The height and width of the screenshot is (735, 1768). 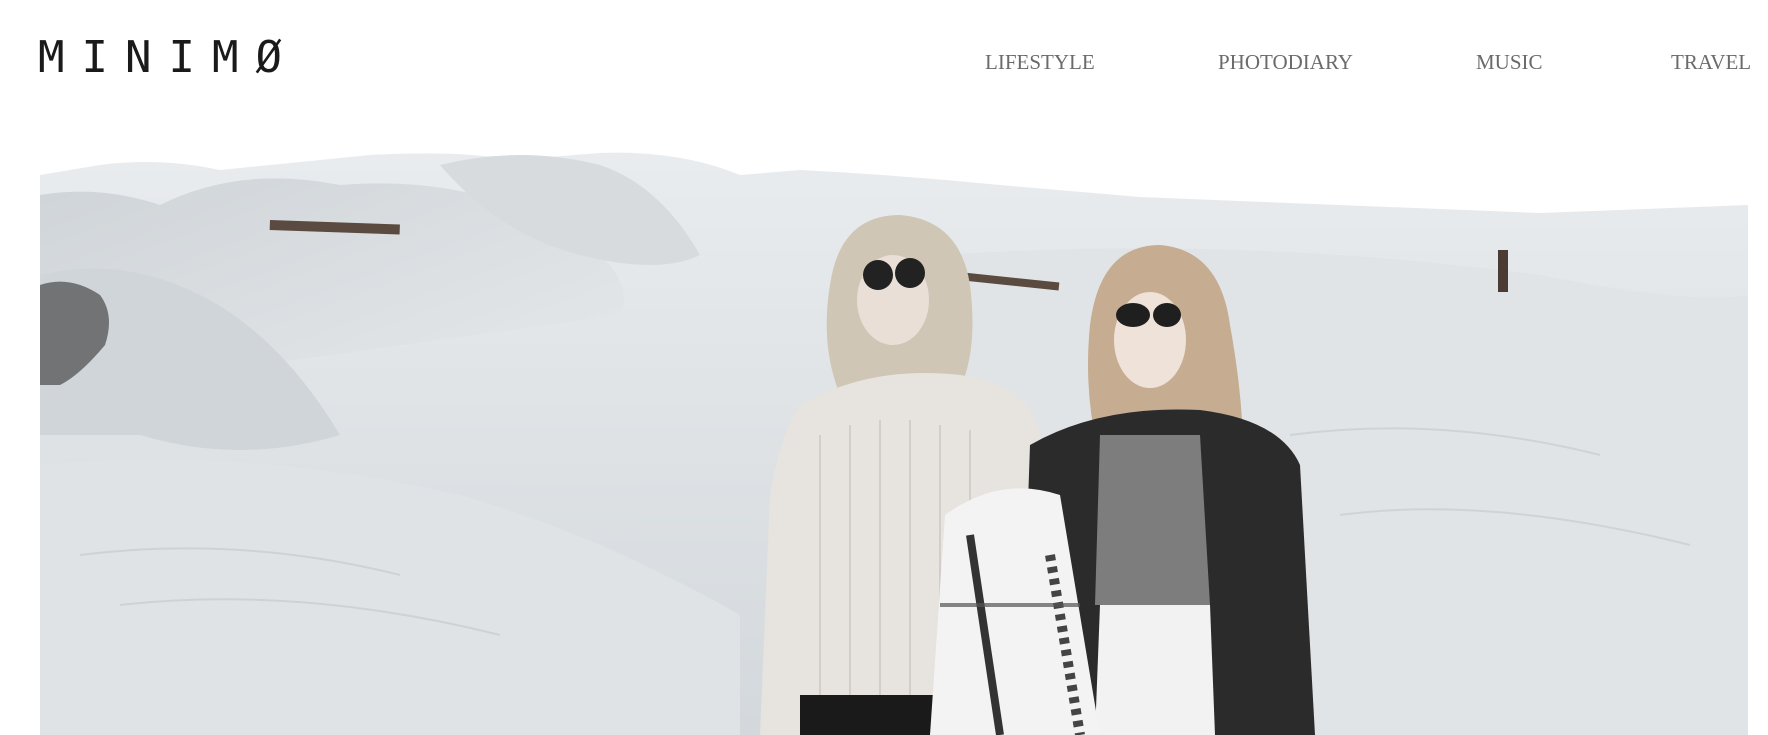 I want to click on nav-item-lifestyle: LIFESTYLE, so click(x=1040, y=62).